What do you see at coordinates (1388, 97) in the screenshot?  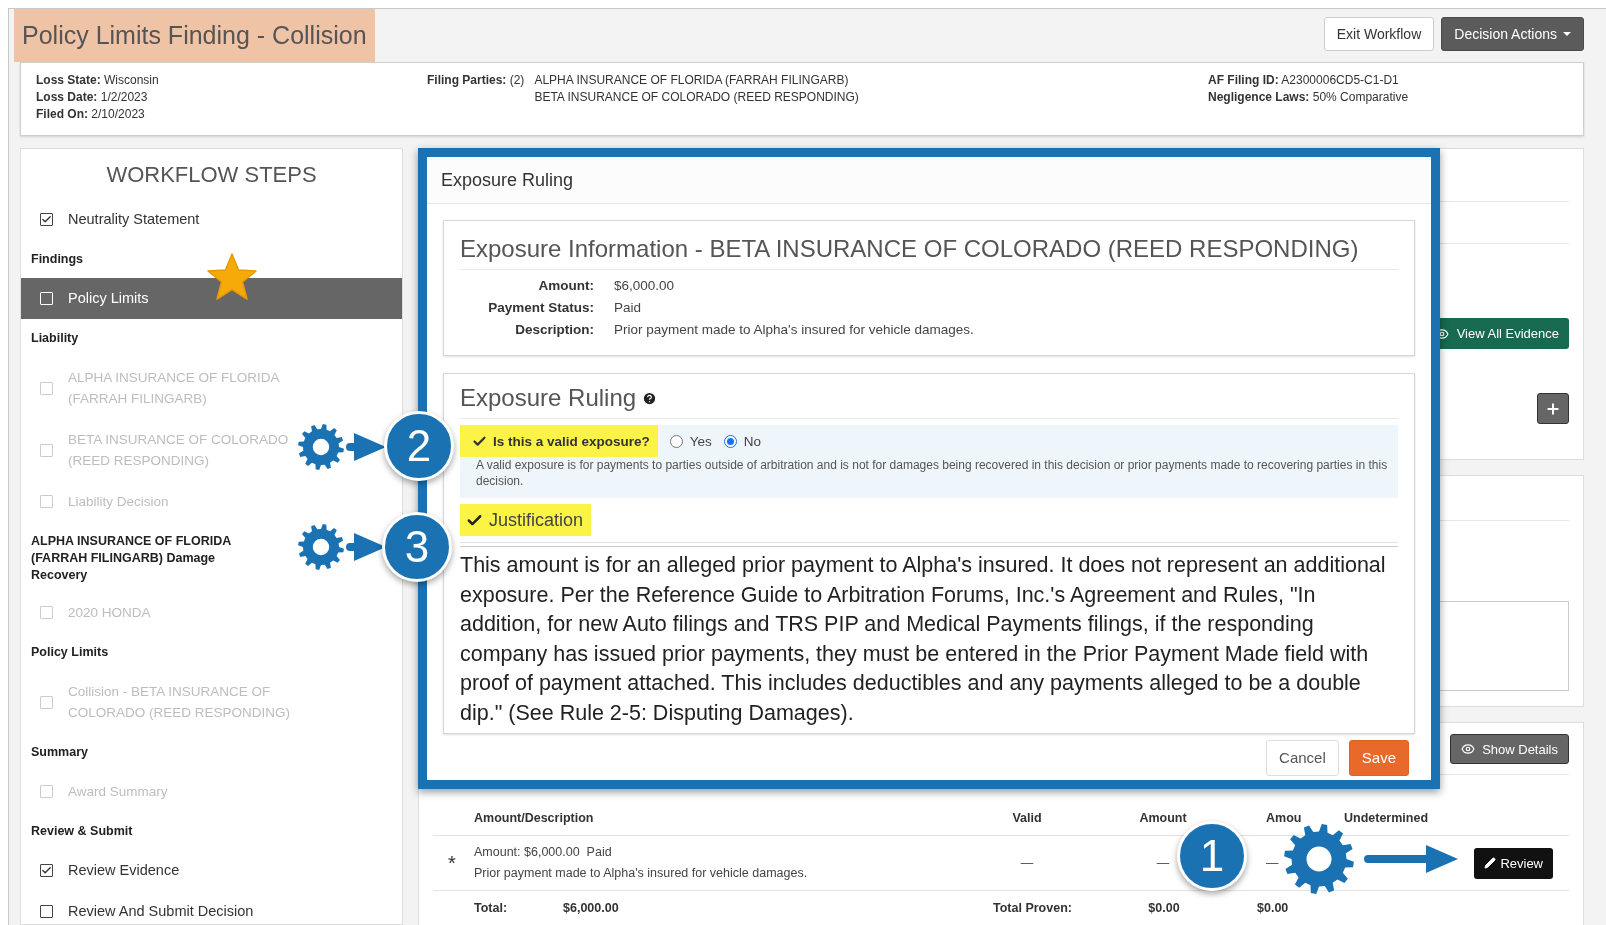 I see `info-field: Negligence Laws: 50% Comparative` at bounding box center [1388, 97].